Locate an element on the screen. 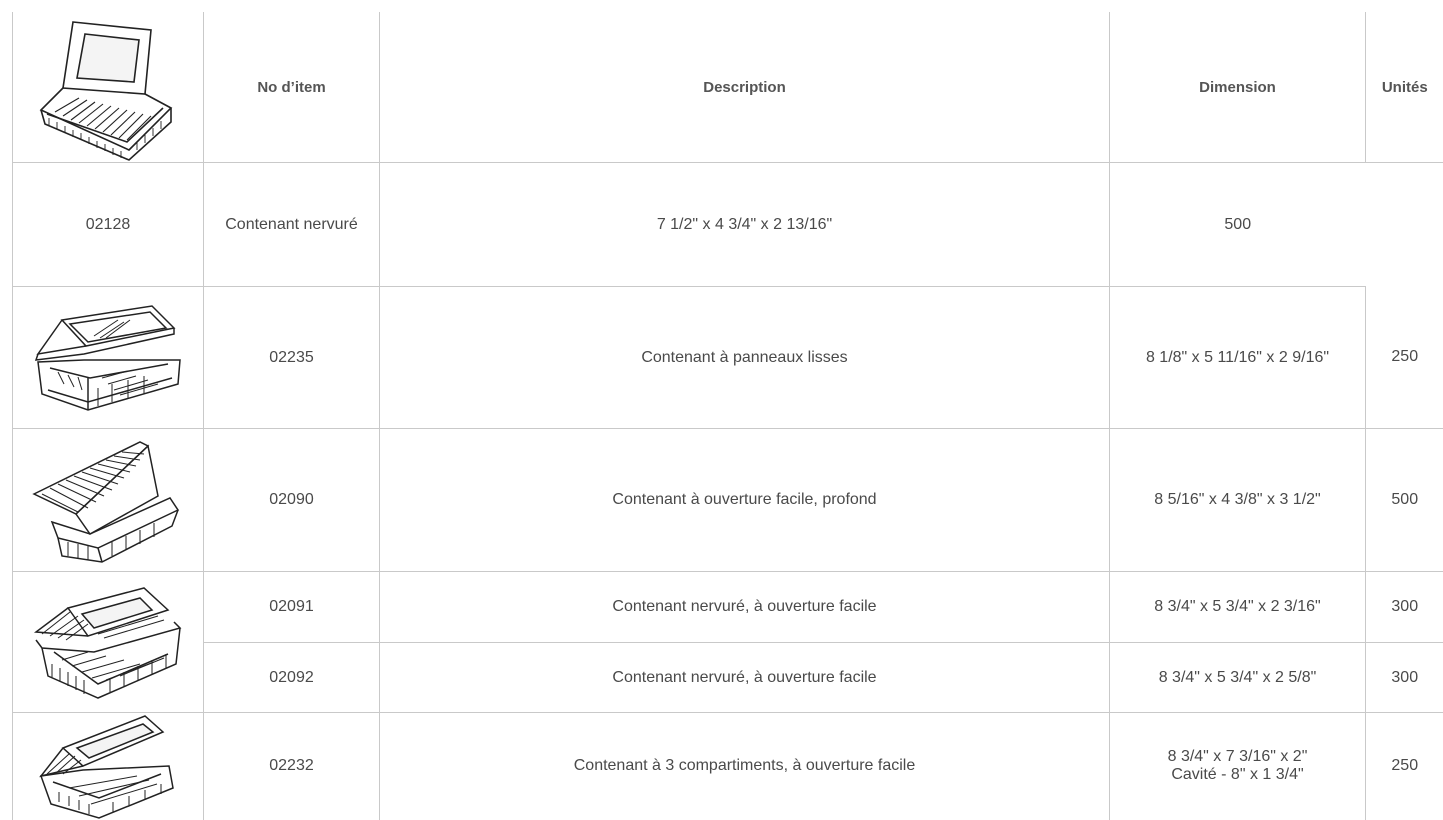 The width and height of the screenshot is (1443, 820). item-number: 02235 is located at coordinates (292, 358).